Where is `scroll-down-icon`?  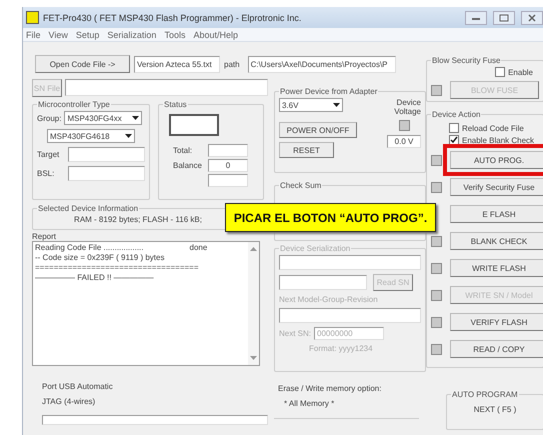 scroll-down-icon is located at coordinates (253, 358).